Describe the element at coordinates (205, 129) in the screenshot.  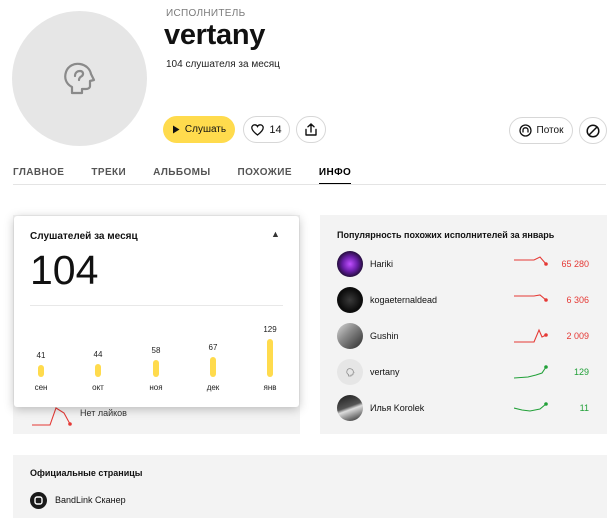
I see `listen-label: Слушать` at that location.